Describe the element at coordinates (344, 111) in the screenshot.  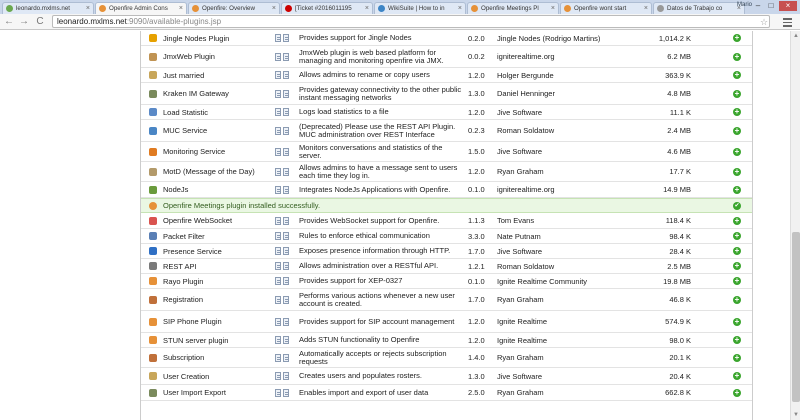
I see `plugin-description: Logs load statistics to a file` at that location.